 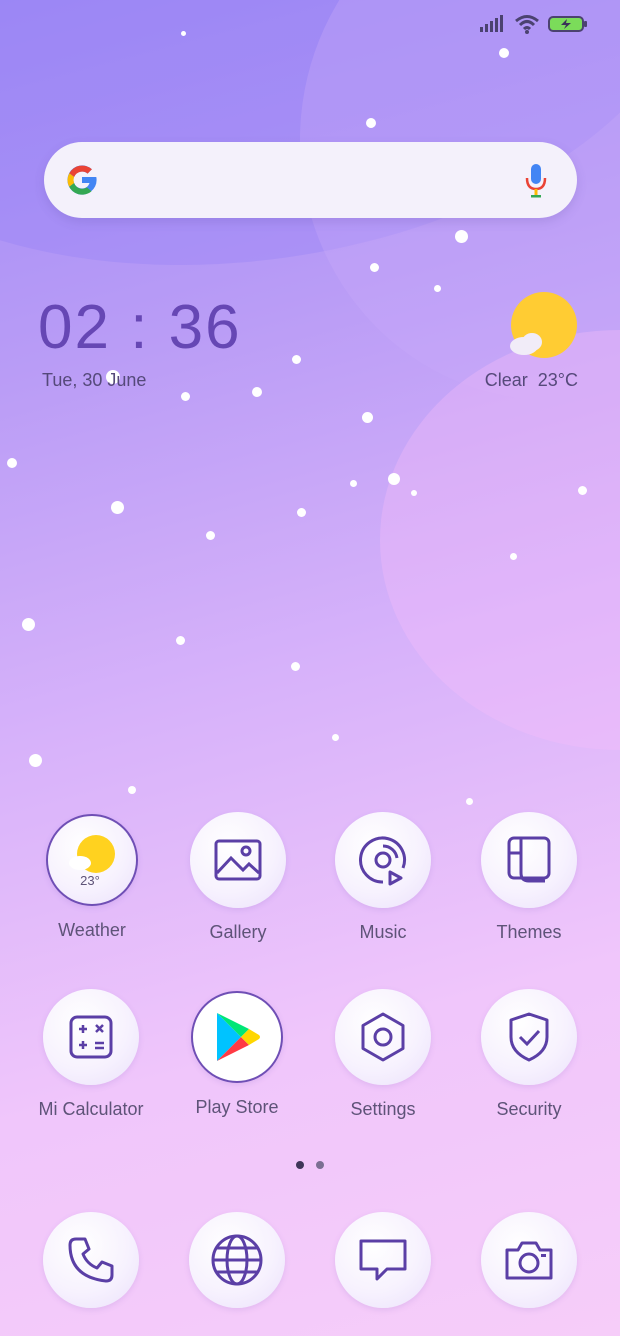 I want to click on settings-icon, so click(x=383, y=1037).